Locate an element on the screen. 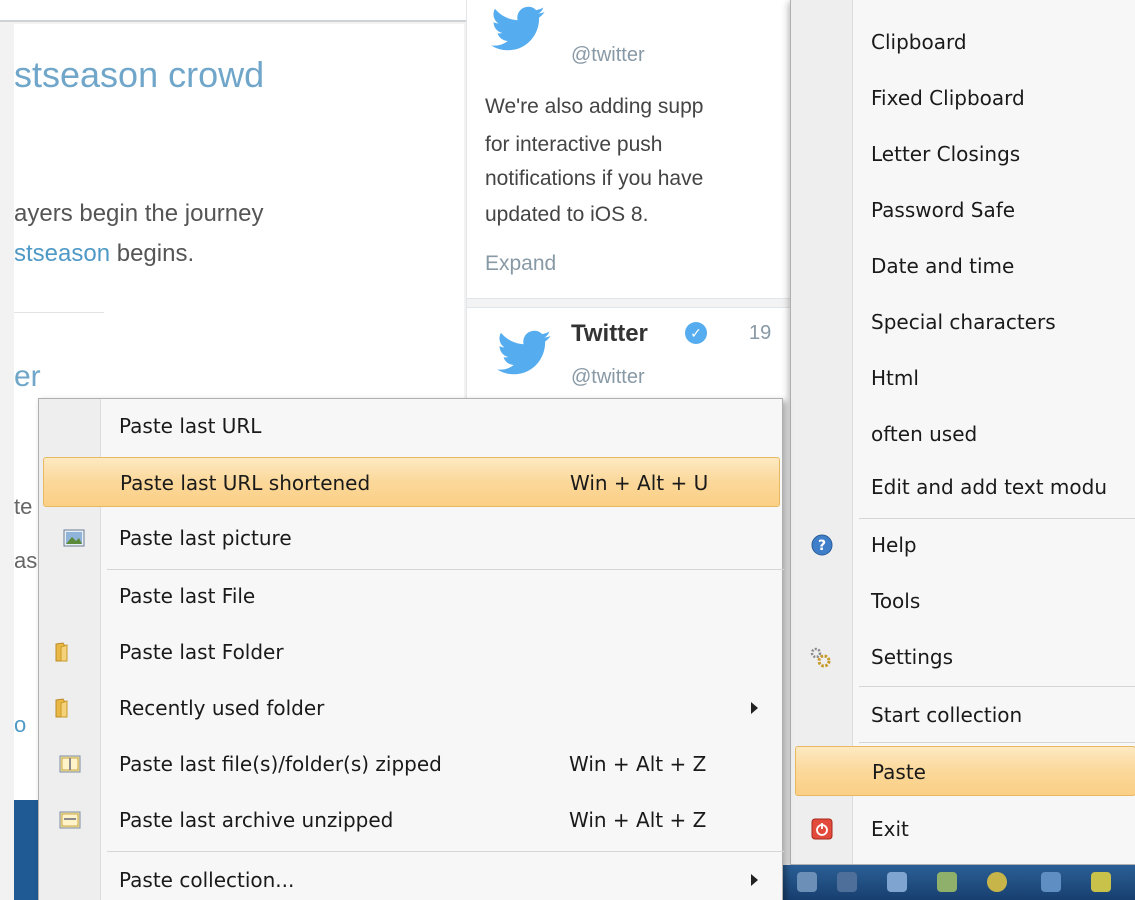  tweet-divider is located at coordinates (629, 303).